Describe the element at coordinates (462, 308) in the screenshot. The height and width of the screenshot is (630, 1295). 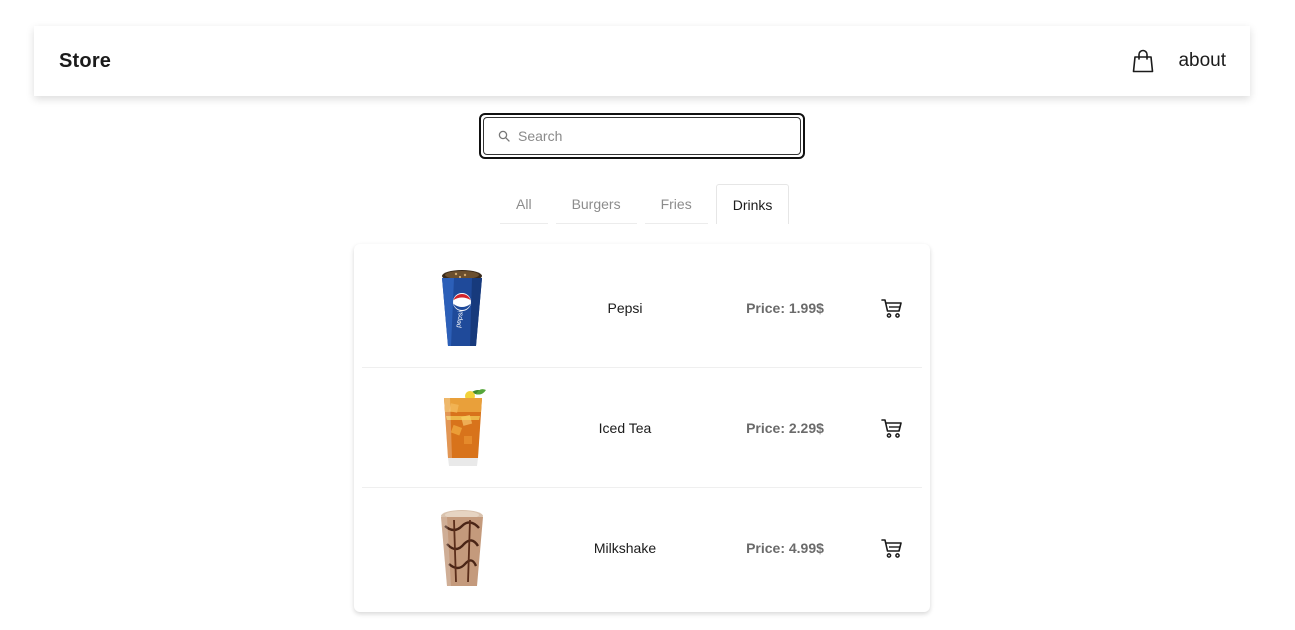
I see `pepsi-cup-image: pepsi` at that location.